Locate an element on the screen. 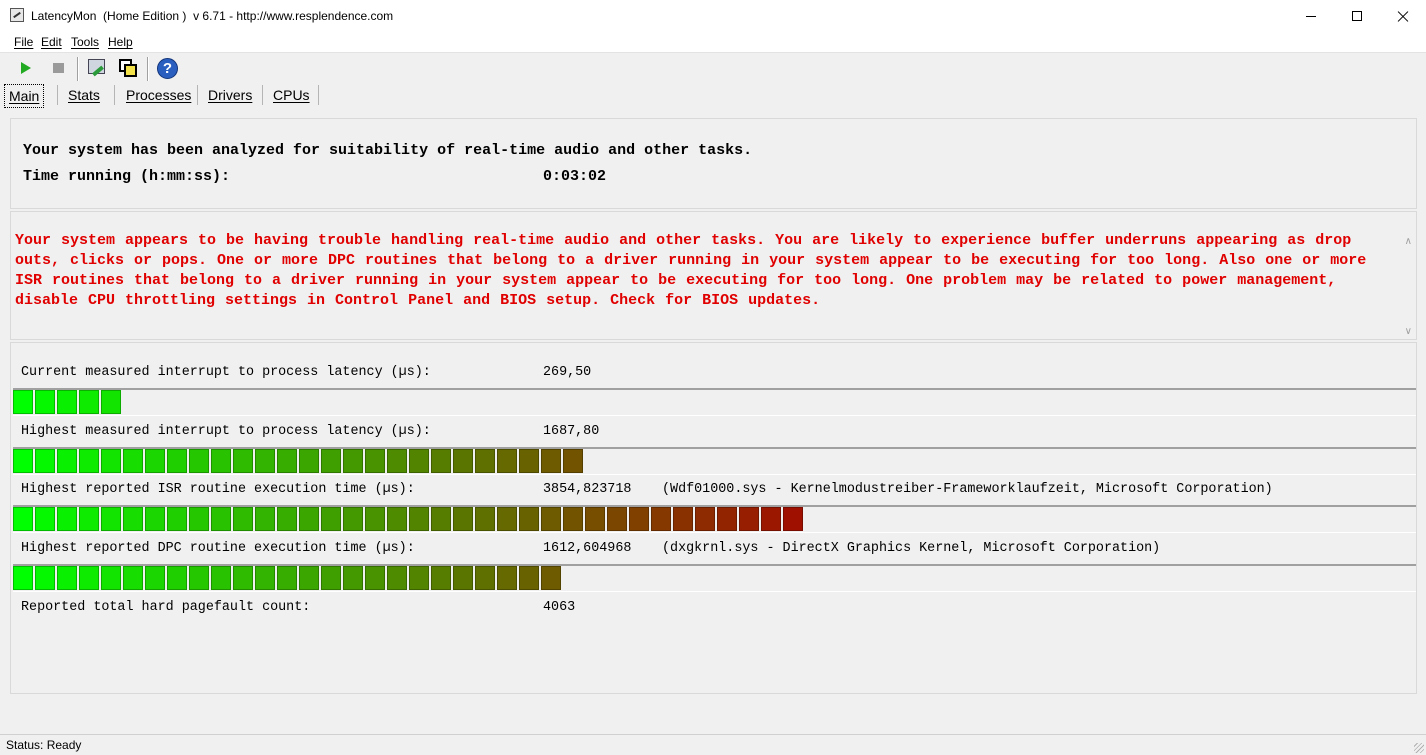  stop-icon is located at coordinates (58, 68).